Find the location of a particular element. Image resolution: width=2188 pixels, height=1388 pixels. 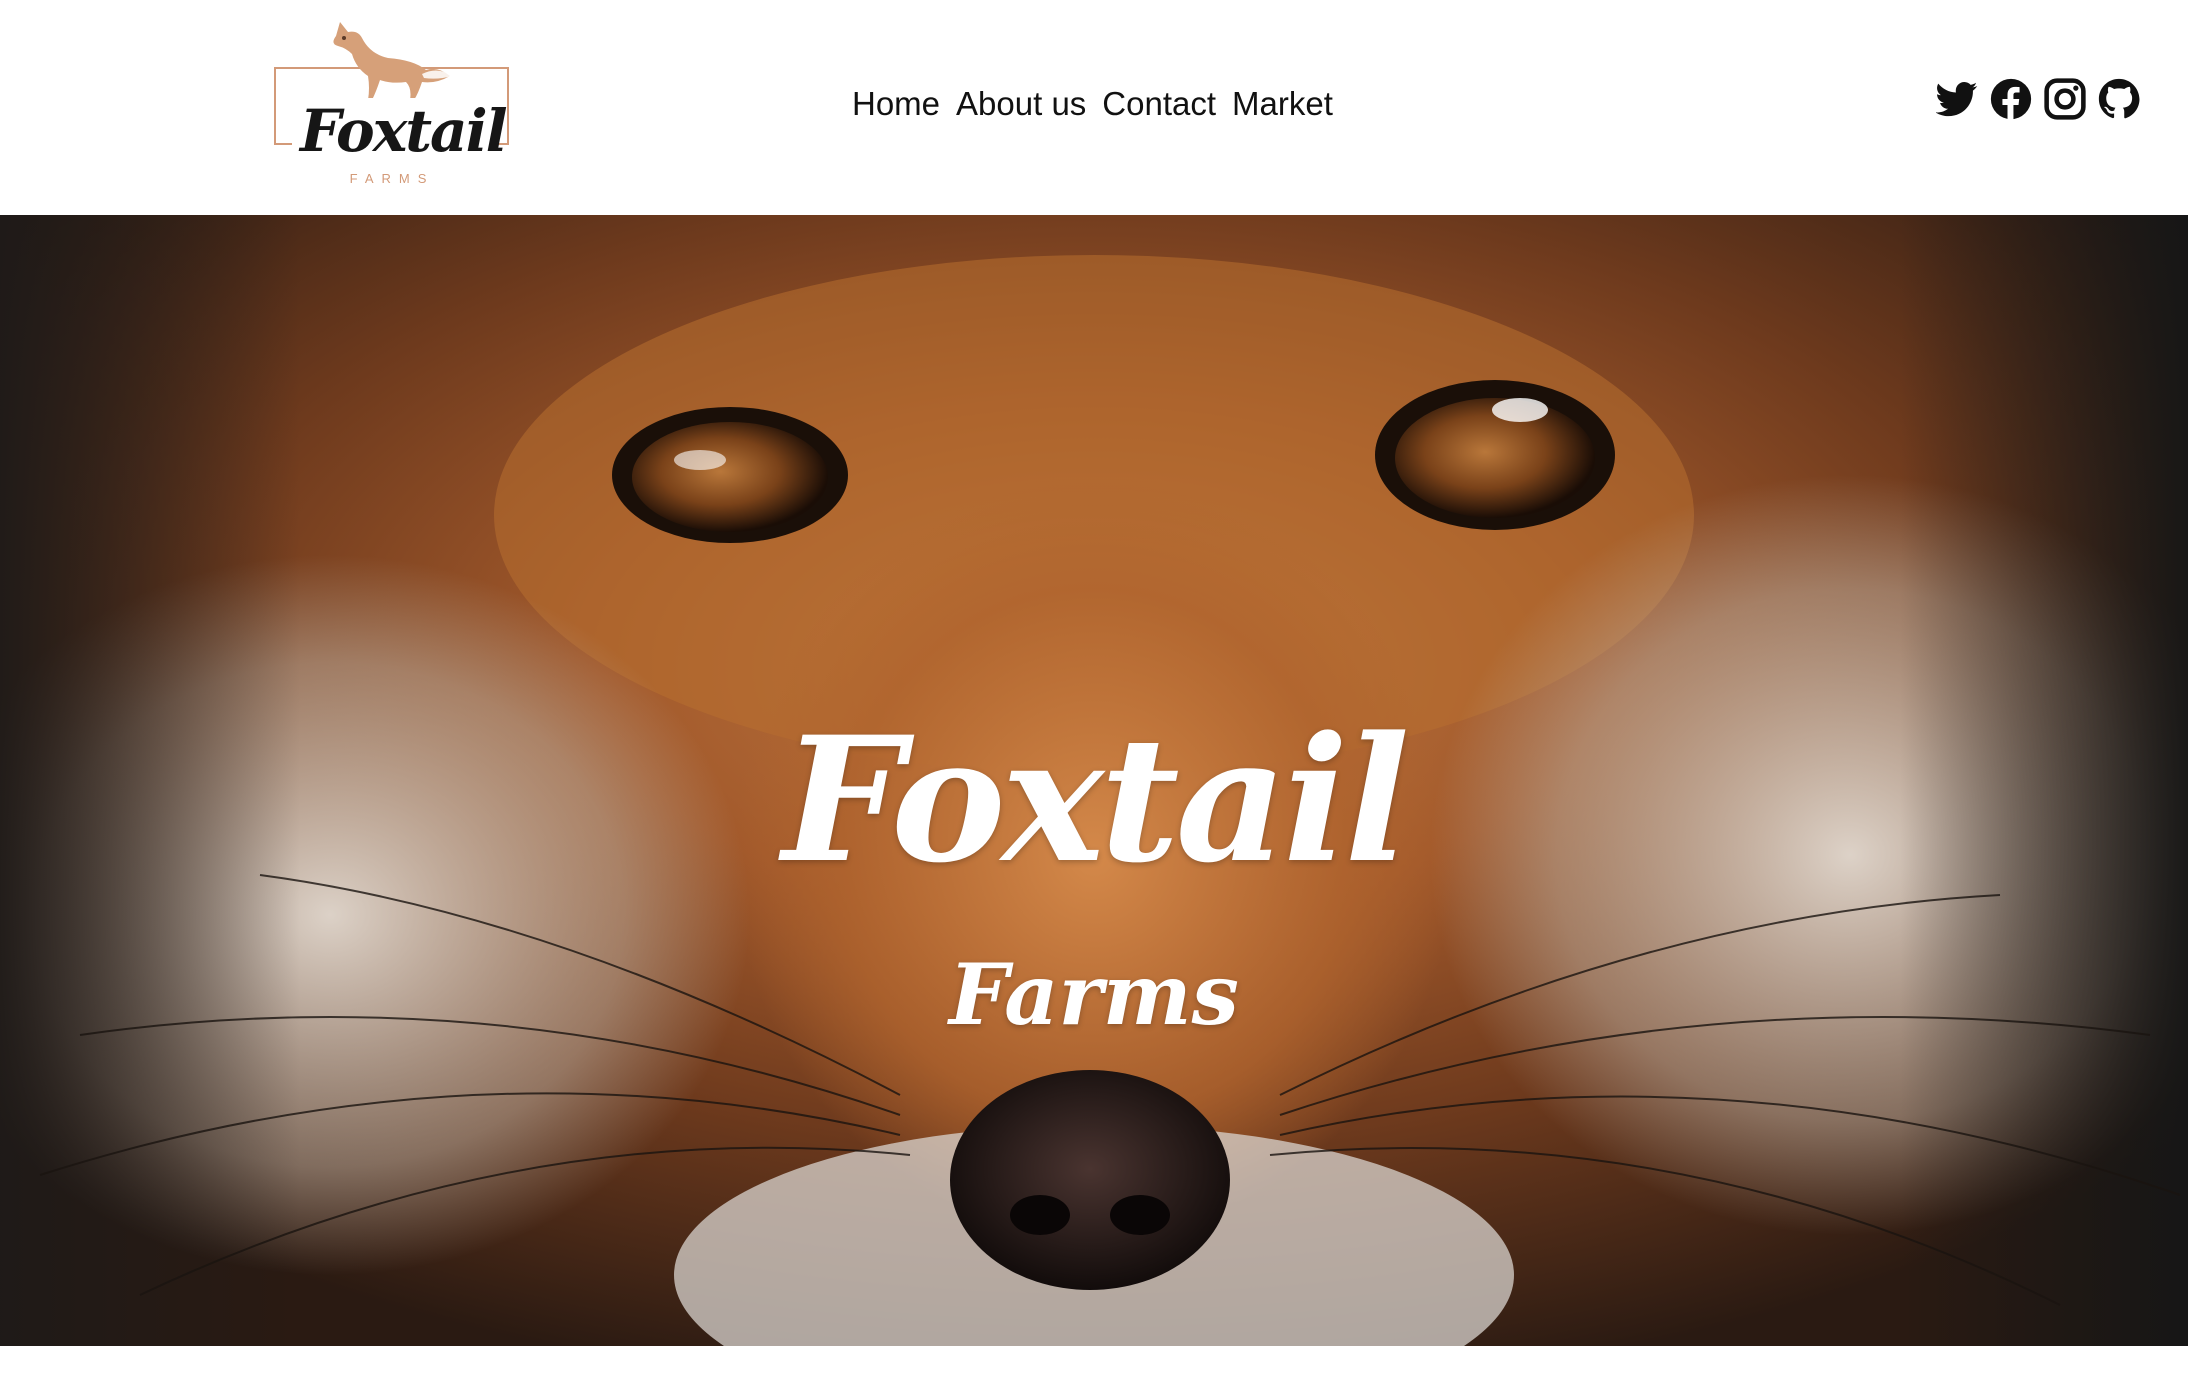

site-logo: Foxtail FARMS is located at coordinates (391, 100).